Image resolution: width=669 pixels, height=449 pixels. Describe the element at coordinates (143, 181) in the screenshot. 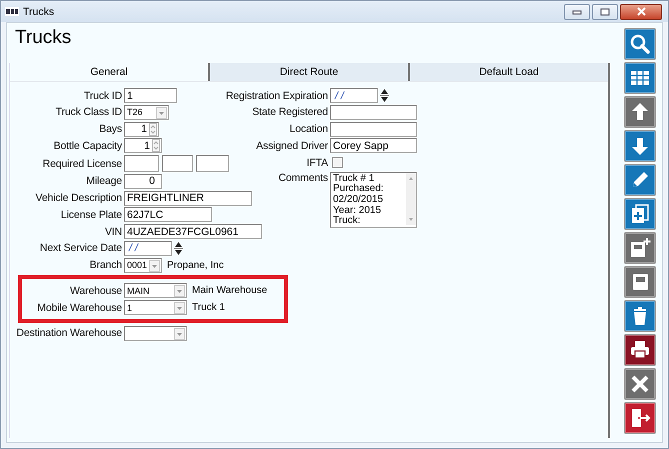

I see `number-field: 0` at that location.